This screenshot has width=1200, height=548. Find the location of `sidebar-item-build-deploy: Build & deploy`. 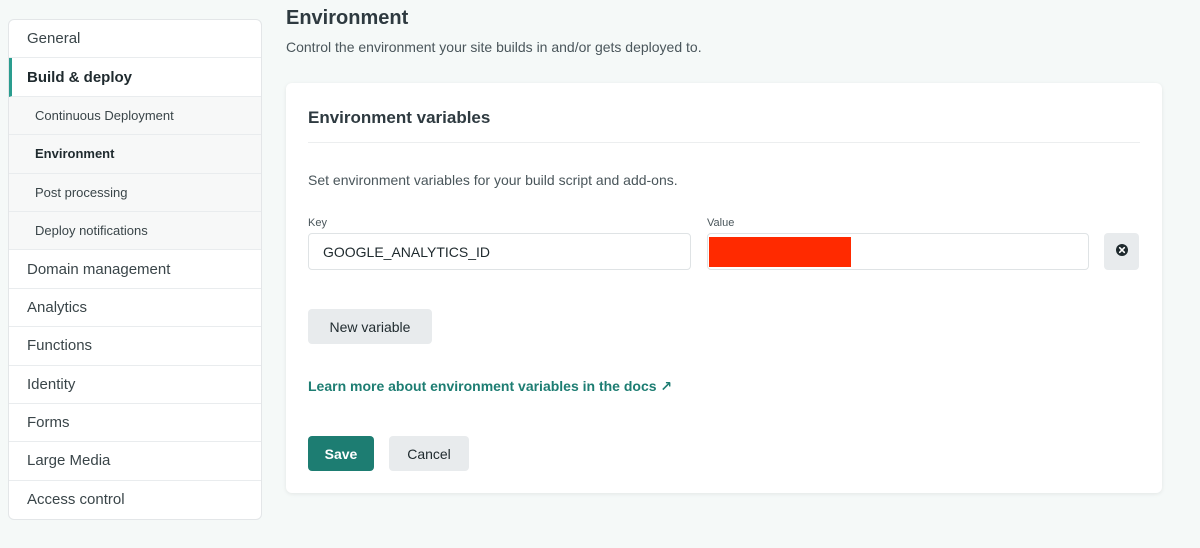

sidebar-item-build-deploy: Build & deploy is located at coordinates (135, 77).